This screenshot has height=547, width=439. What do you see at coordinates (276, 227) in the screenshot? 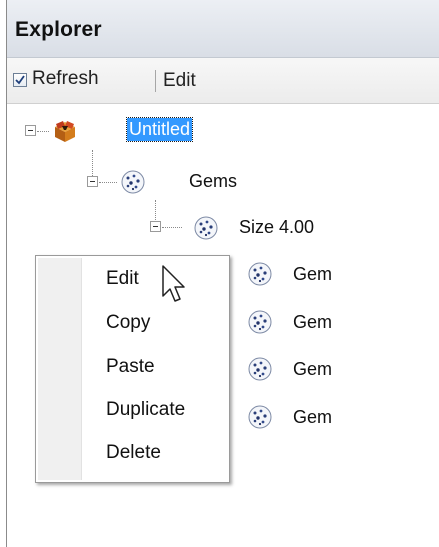
I see `tree-node-size: Size 4.00` at bounding box center [276, 227].